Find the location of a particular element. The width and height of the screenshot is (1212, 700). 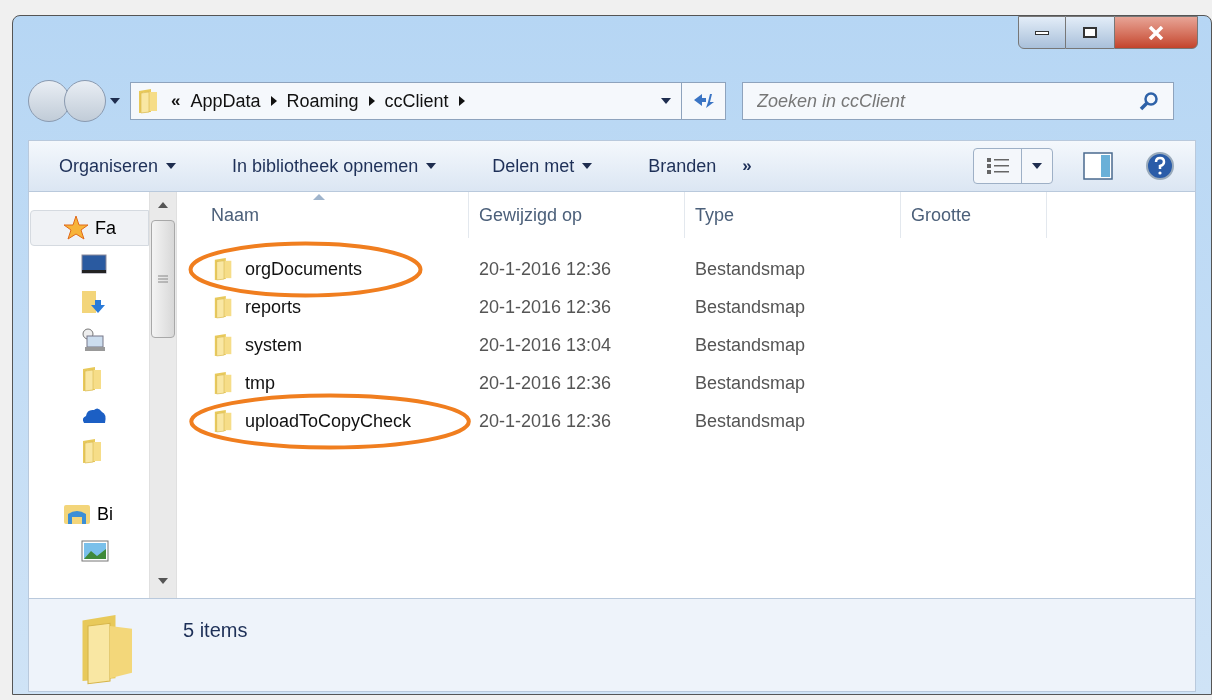

view-button is located at coordinates (1013, 166).